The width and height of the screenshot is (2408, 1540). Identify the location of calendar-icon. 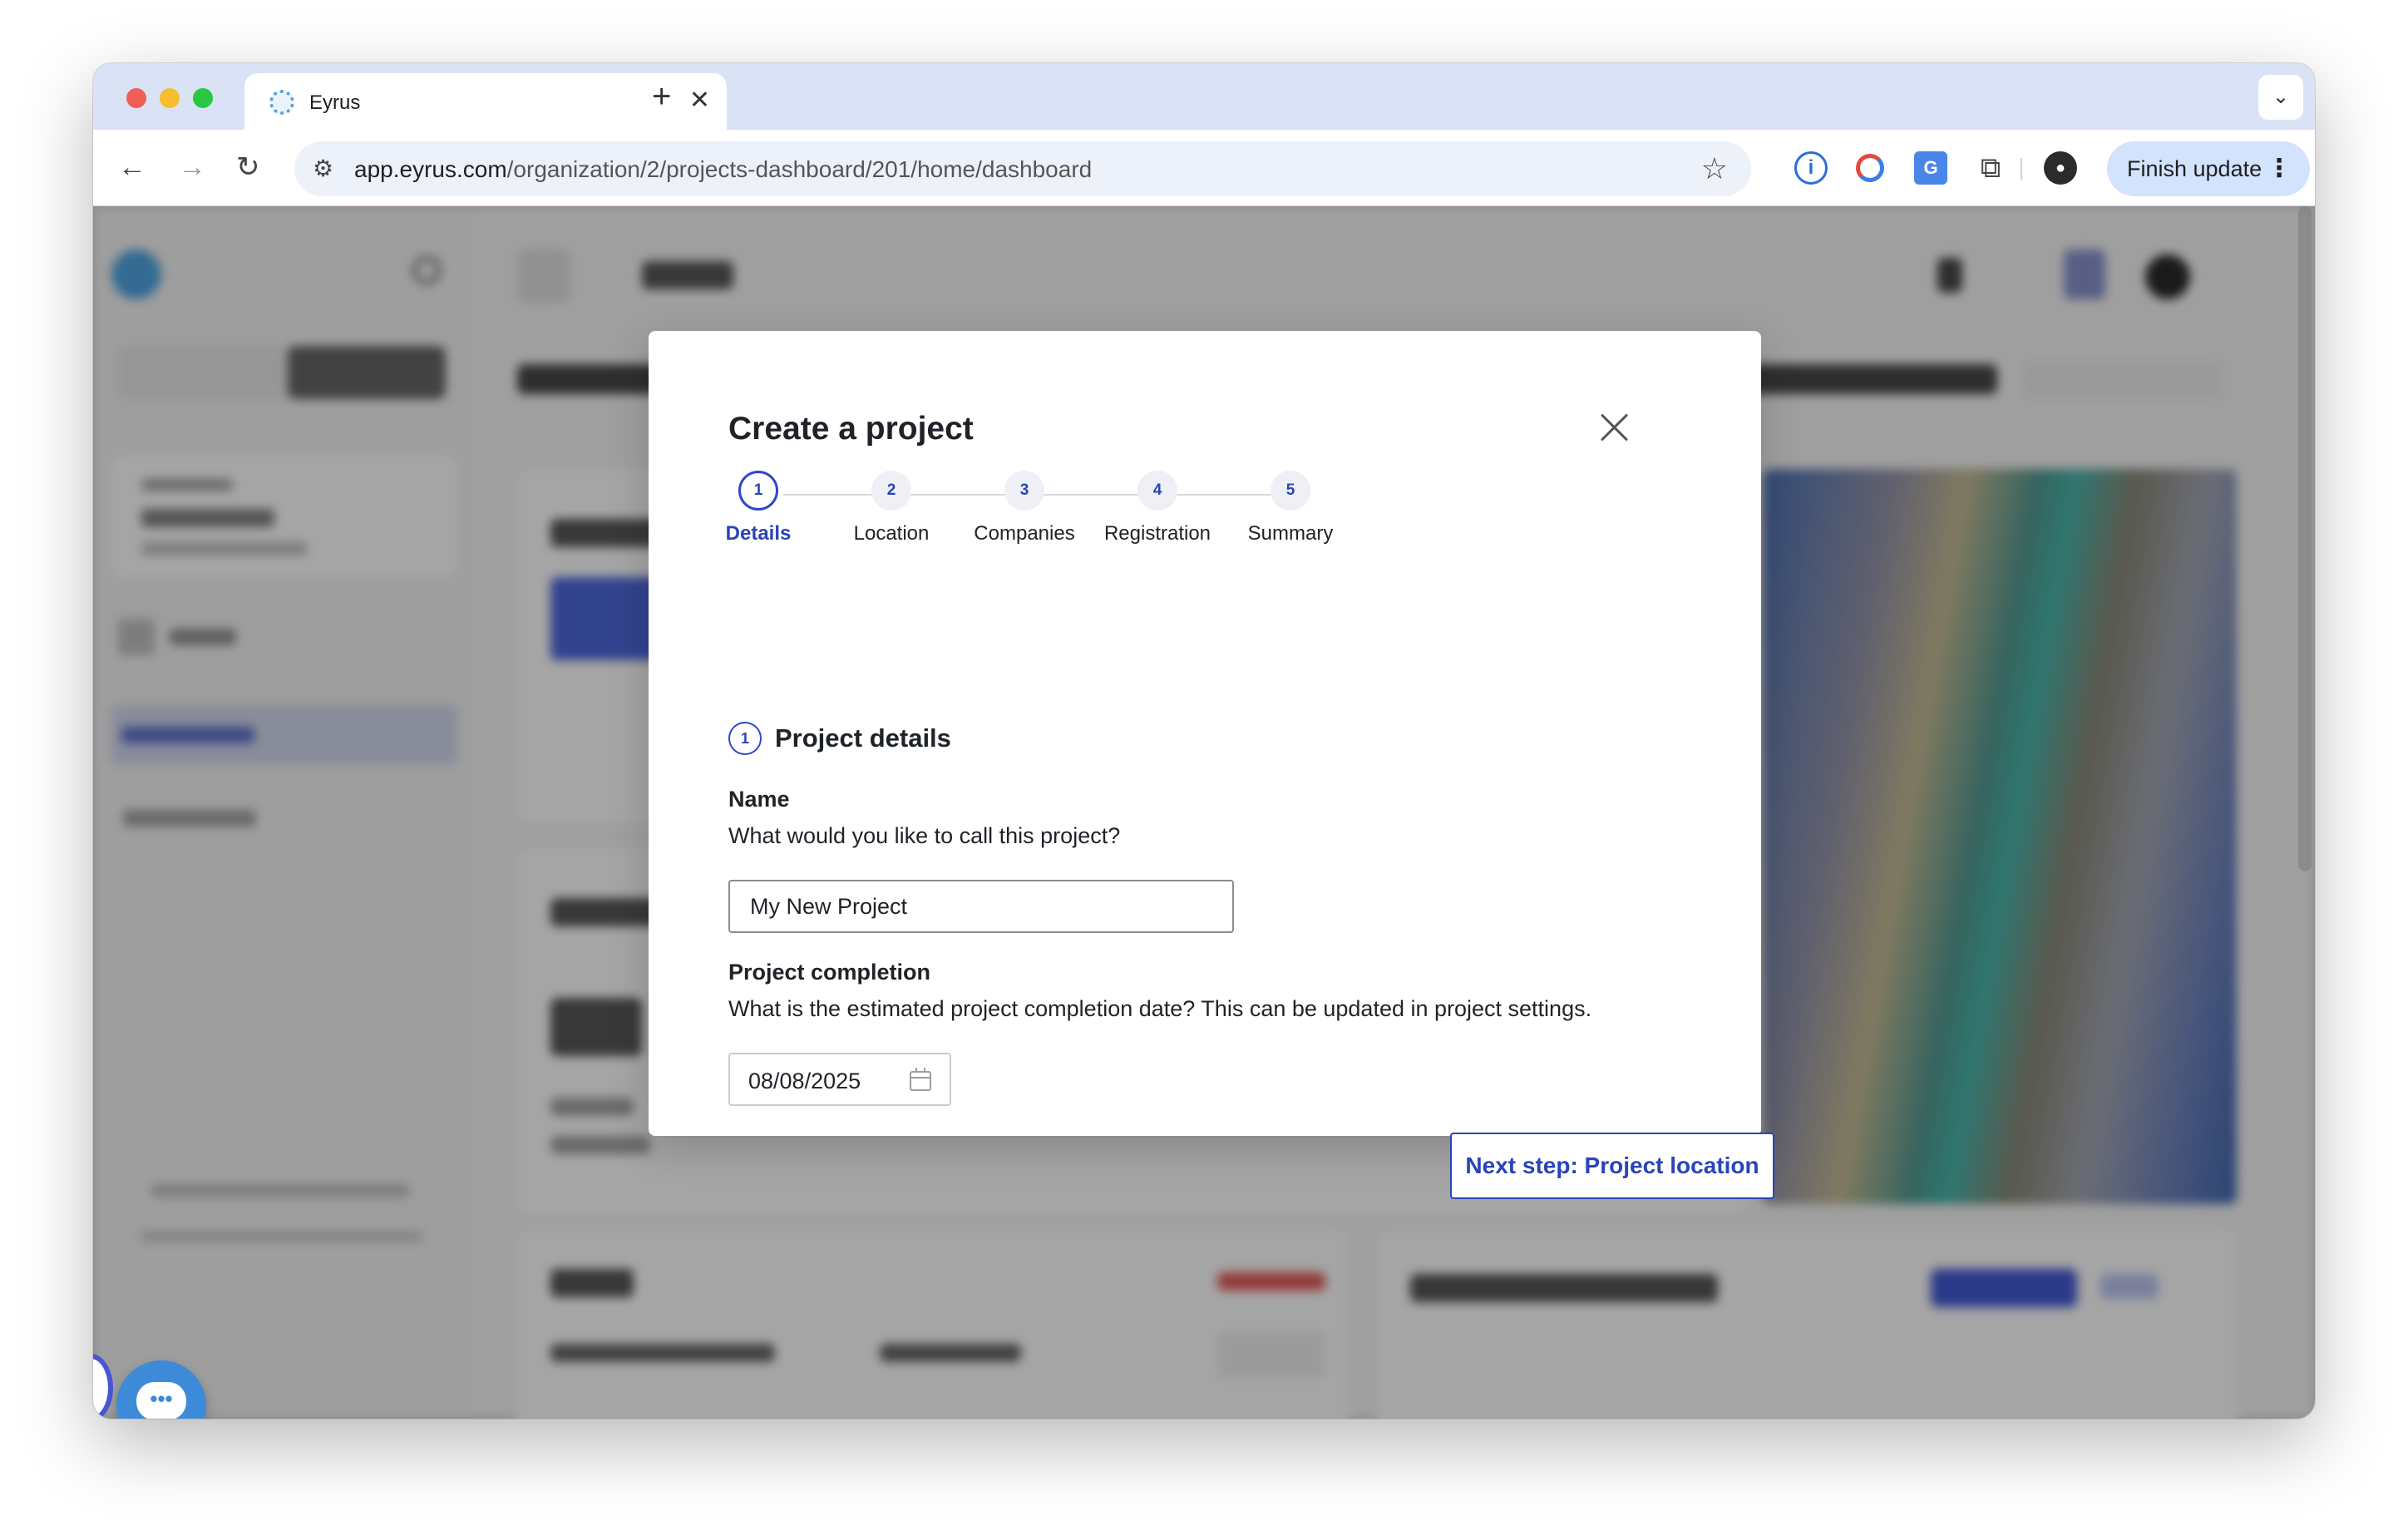
(920, 1079).